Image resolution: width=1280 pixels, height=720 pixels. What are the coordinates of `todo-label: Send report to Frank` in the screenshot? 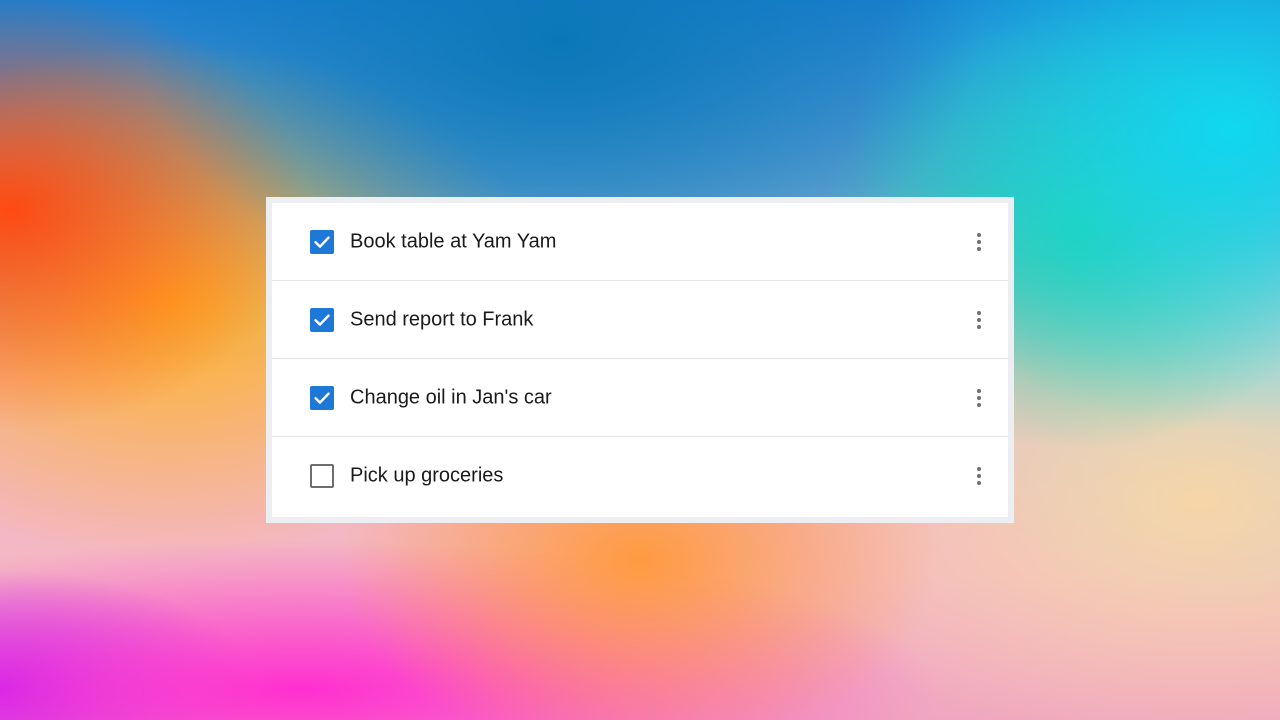 It's located at (442, 319).